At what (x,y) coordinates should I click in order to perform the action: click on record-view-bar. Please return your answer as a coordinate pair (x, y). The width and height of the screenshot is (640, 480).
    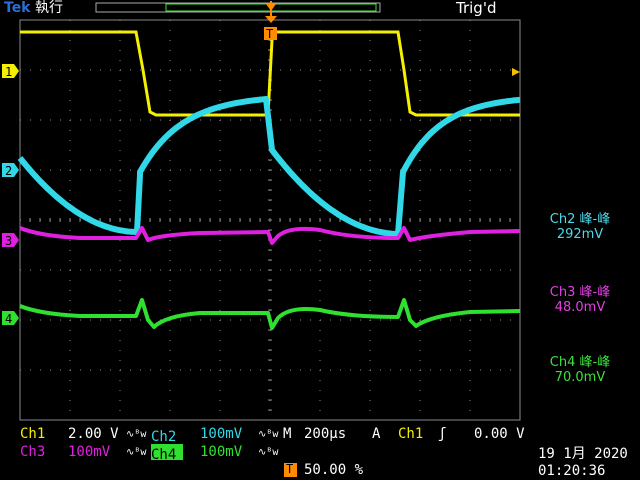
    Looking at the image, I should click on (238, 8).